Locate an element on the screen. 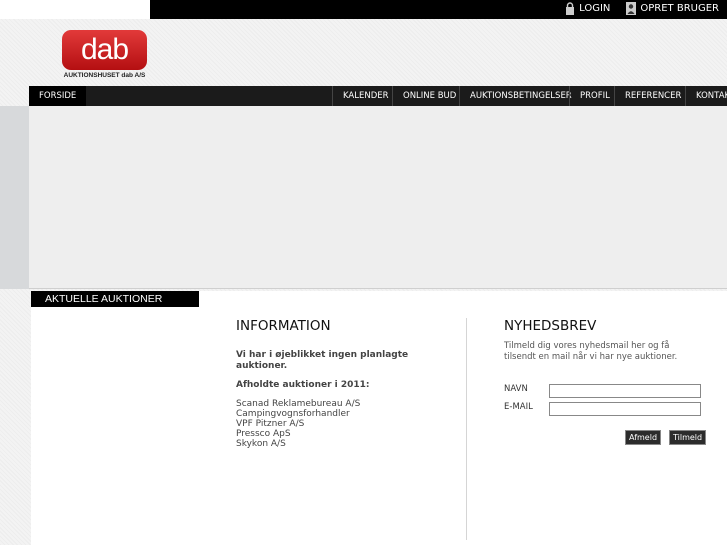 The image size is (727, 545). login-label: LOGIN is located at coordinates (595, 8).